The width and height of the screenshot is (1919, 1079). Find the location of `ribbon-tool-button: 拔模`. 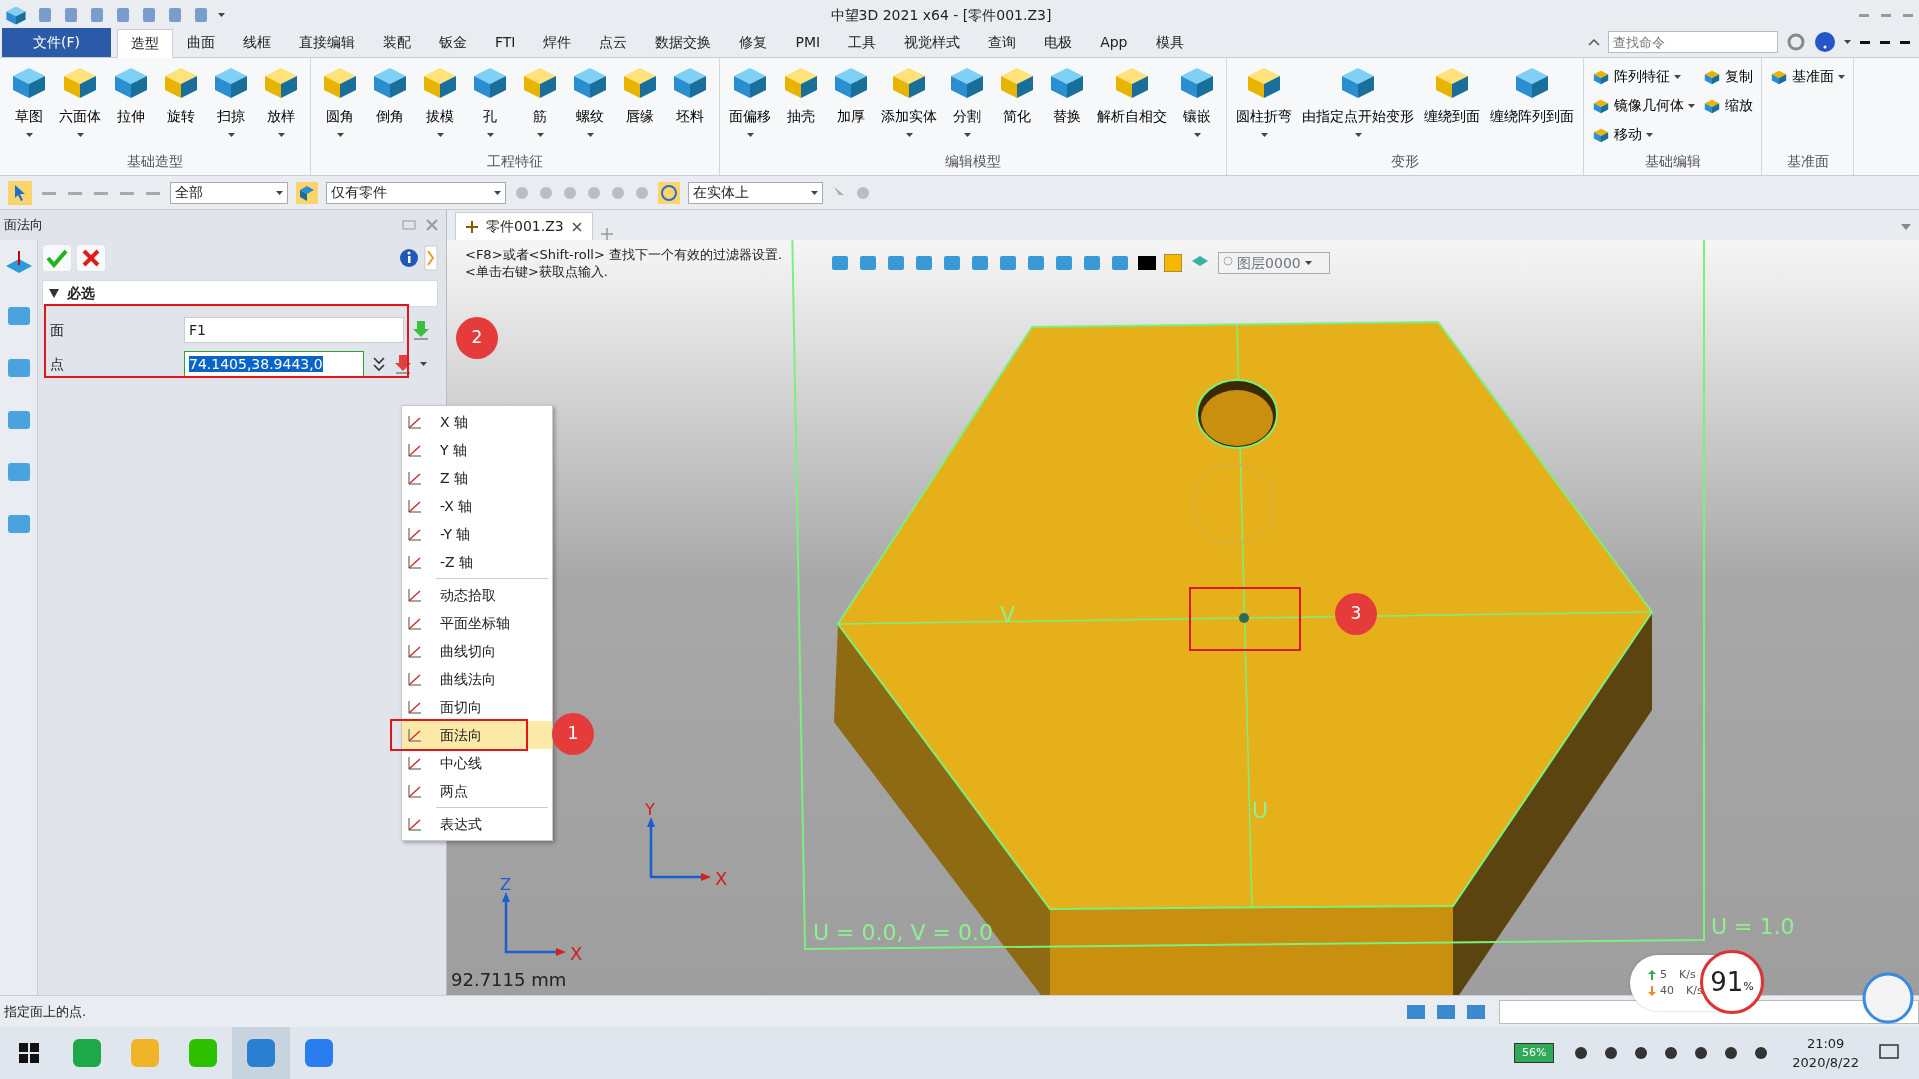

ribbon-tool-button: 拔模 is located at coordinates (440, 105).